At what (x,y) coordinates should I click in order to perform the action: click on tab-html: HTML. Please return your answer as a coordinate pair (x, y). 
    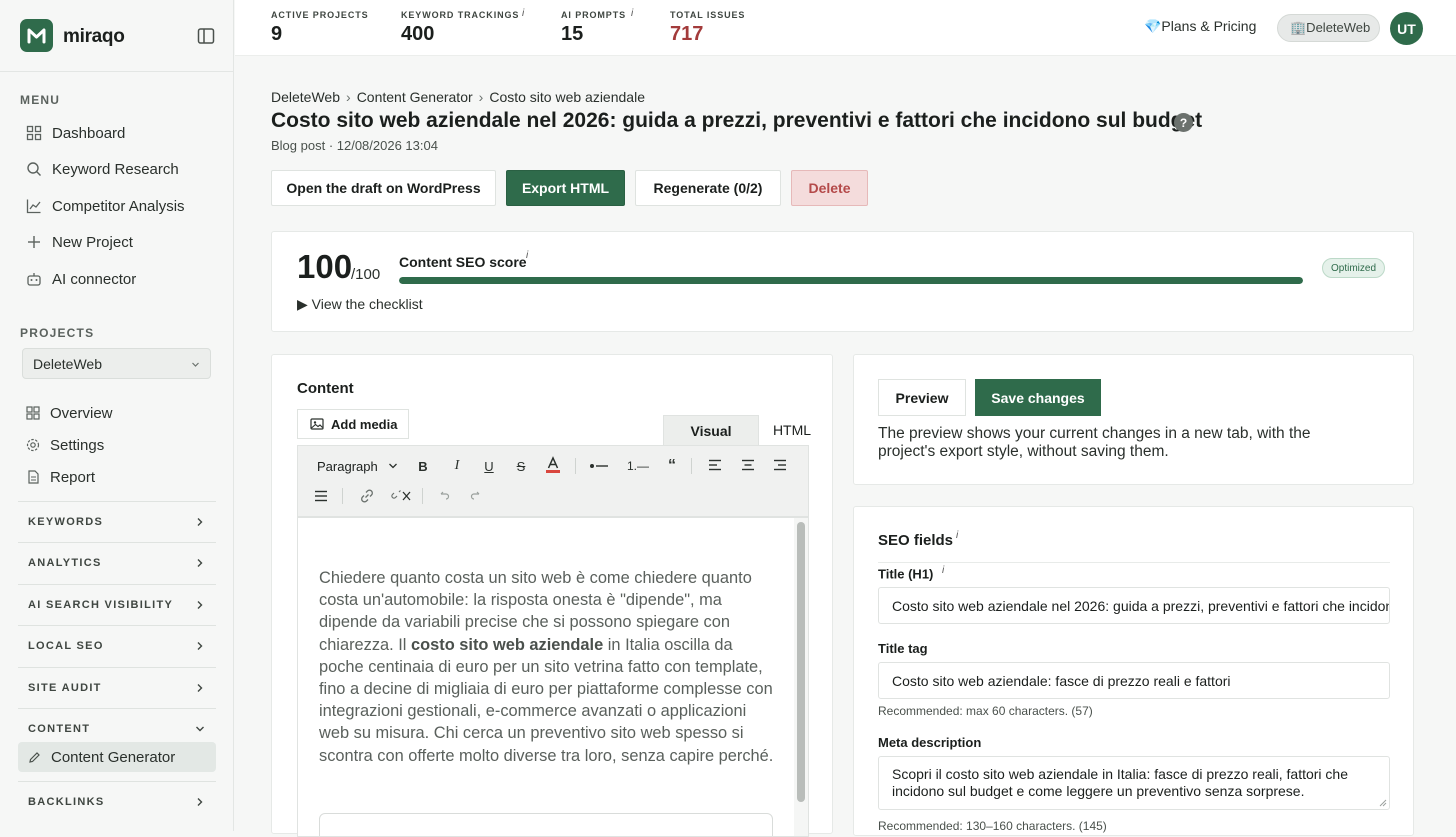
    Looking at the image, I should click on (792, 430).